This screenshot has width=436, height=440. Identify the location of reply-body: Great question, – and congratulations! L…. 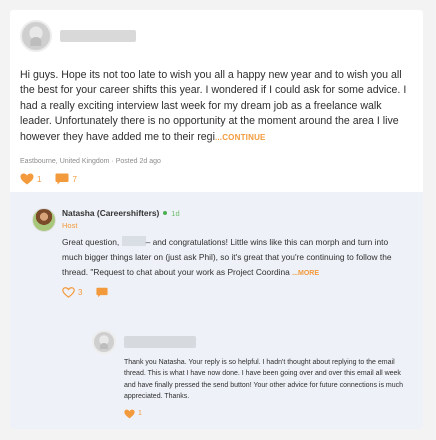
(230, 258).